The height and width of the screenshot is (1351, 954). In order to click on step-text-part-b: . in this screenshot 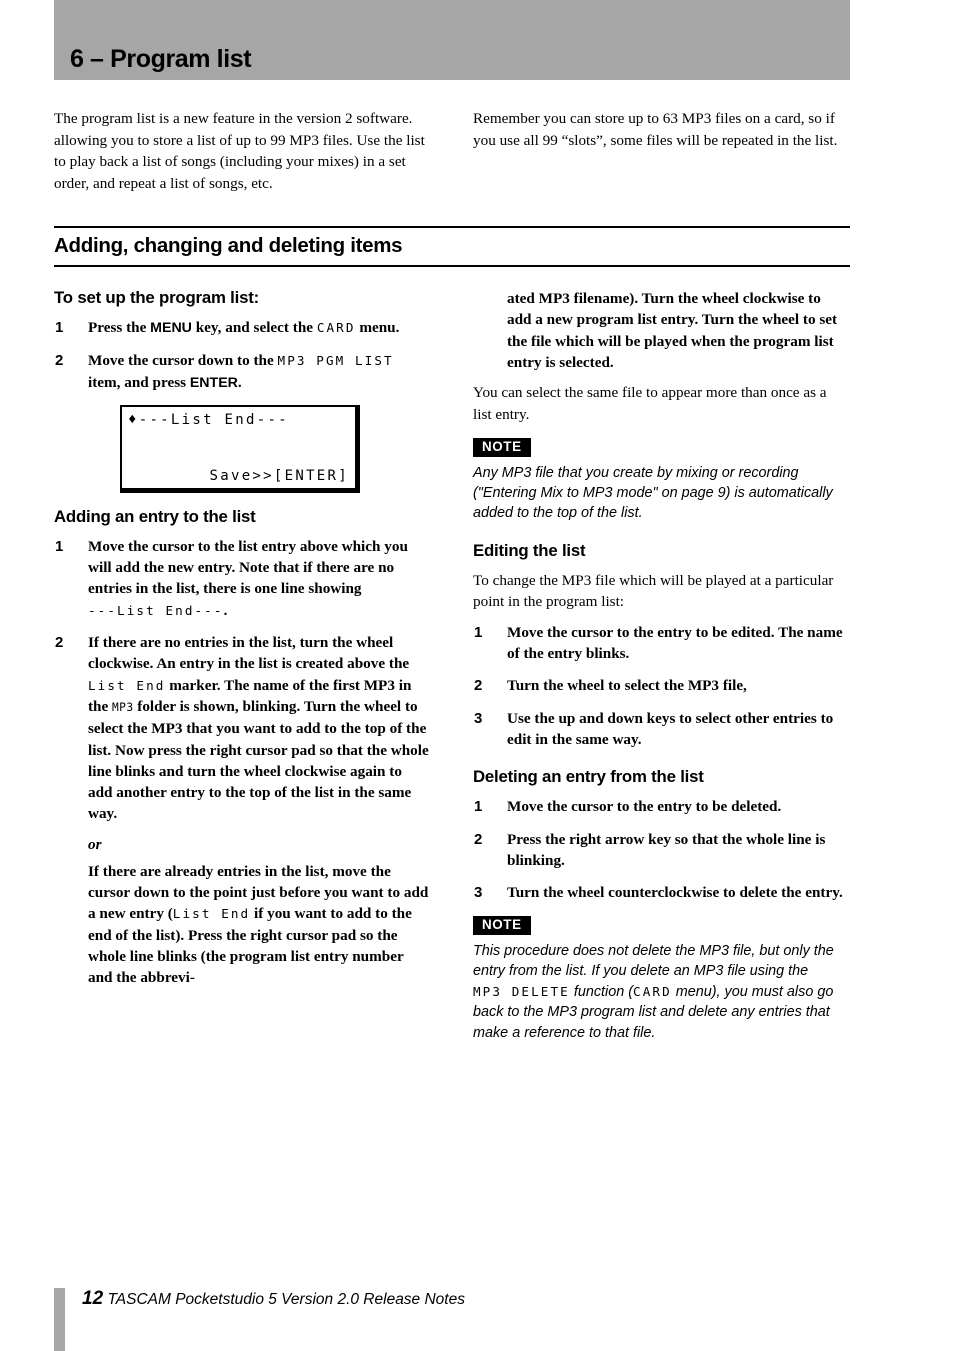, I will do `click(225, 610)`.